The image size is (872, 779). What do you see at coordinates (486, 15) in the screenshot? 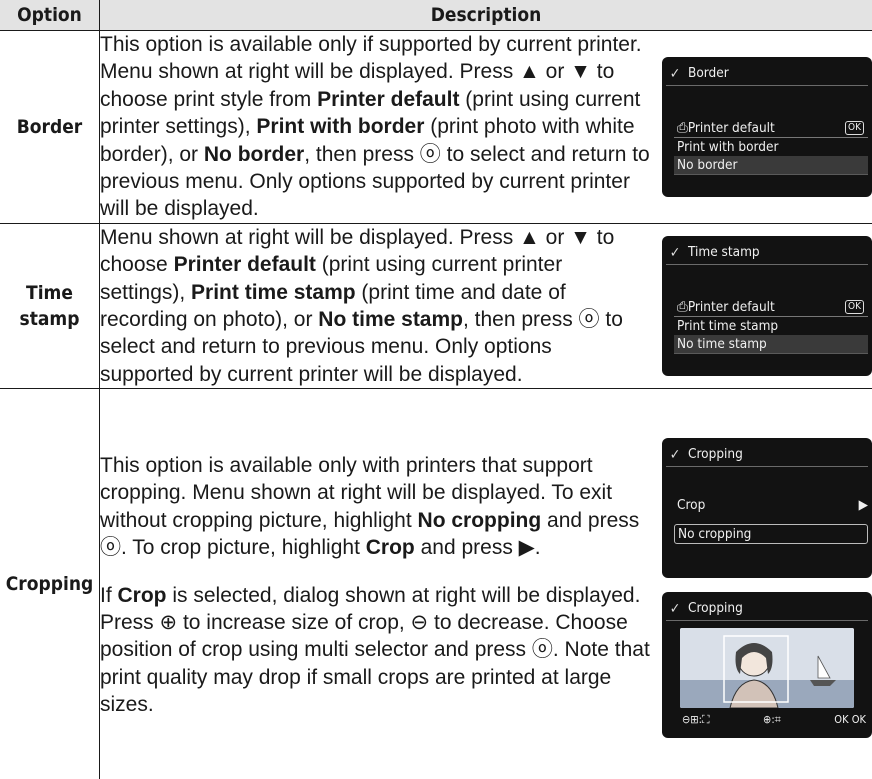
I see `header-description: Description` at bounding box center [486, 15].